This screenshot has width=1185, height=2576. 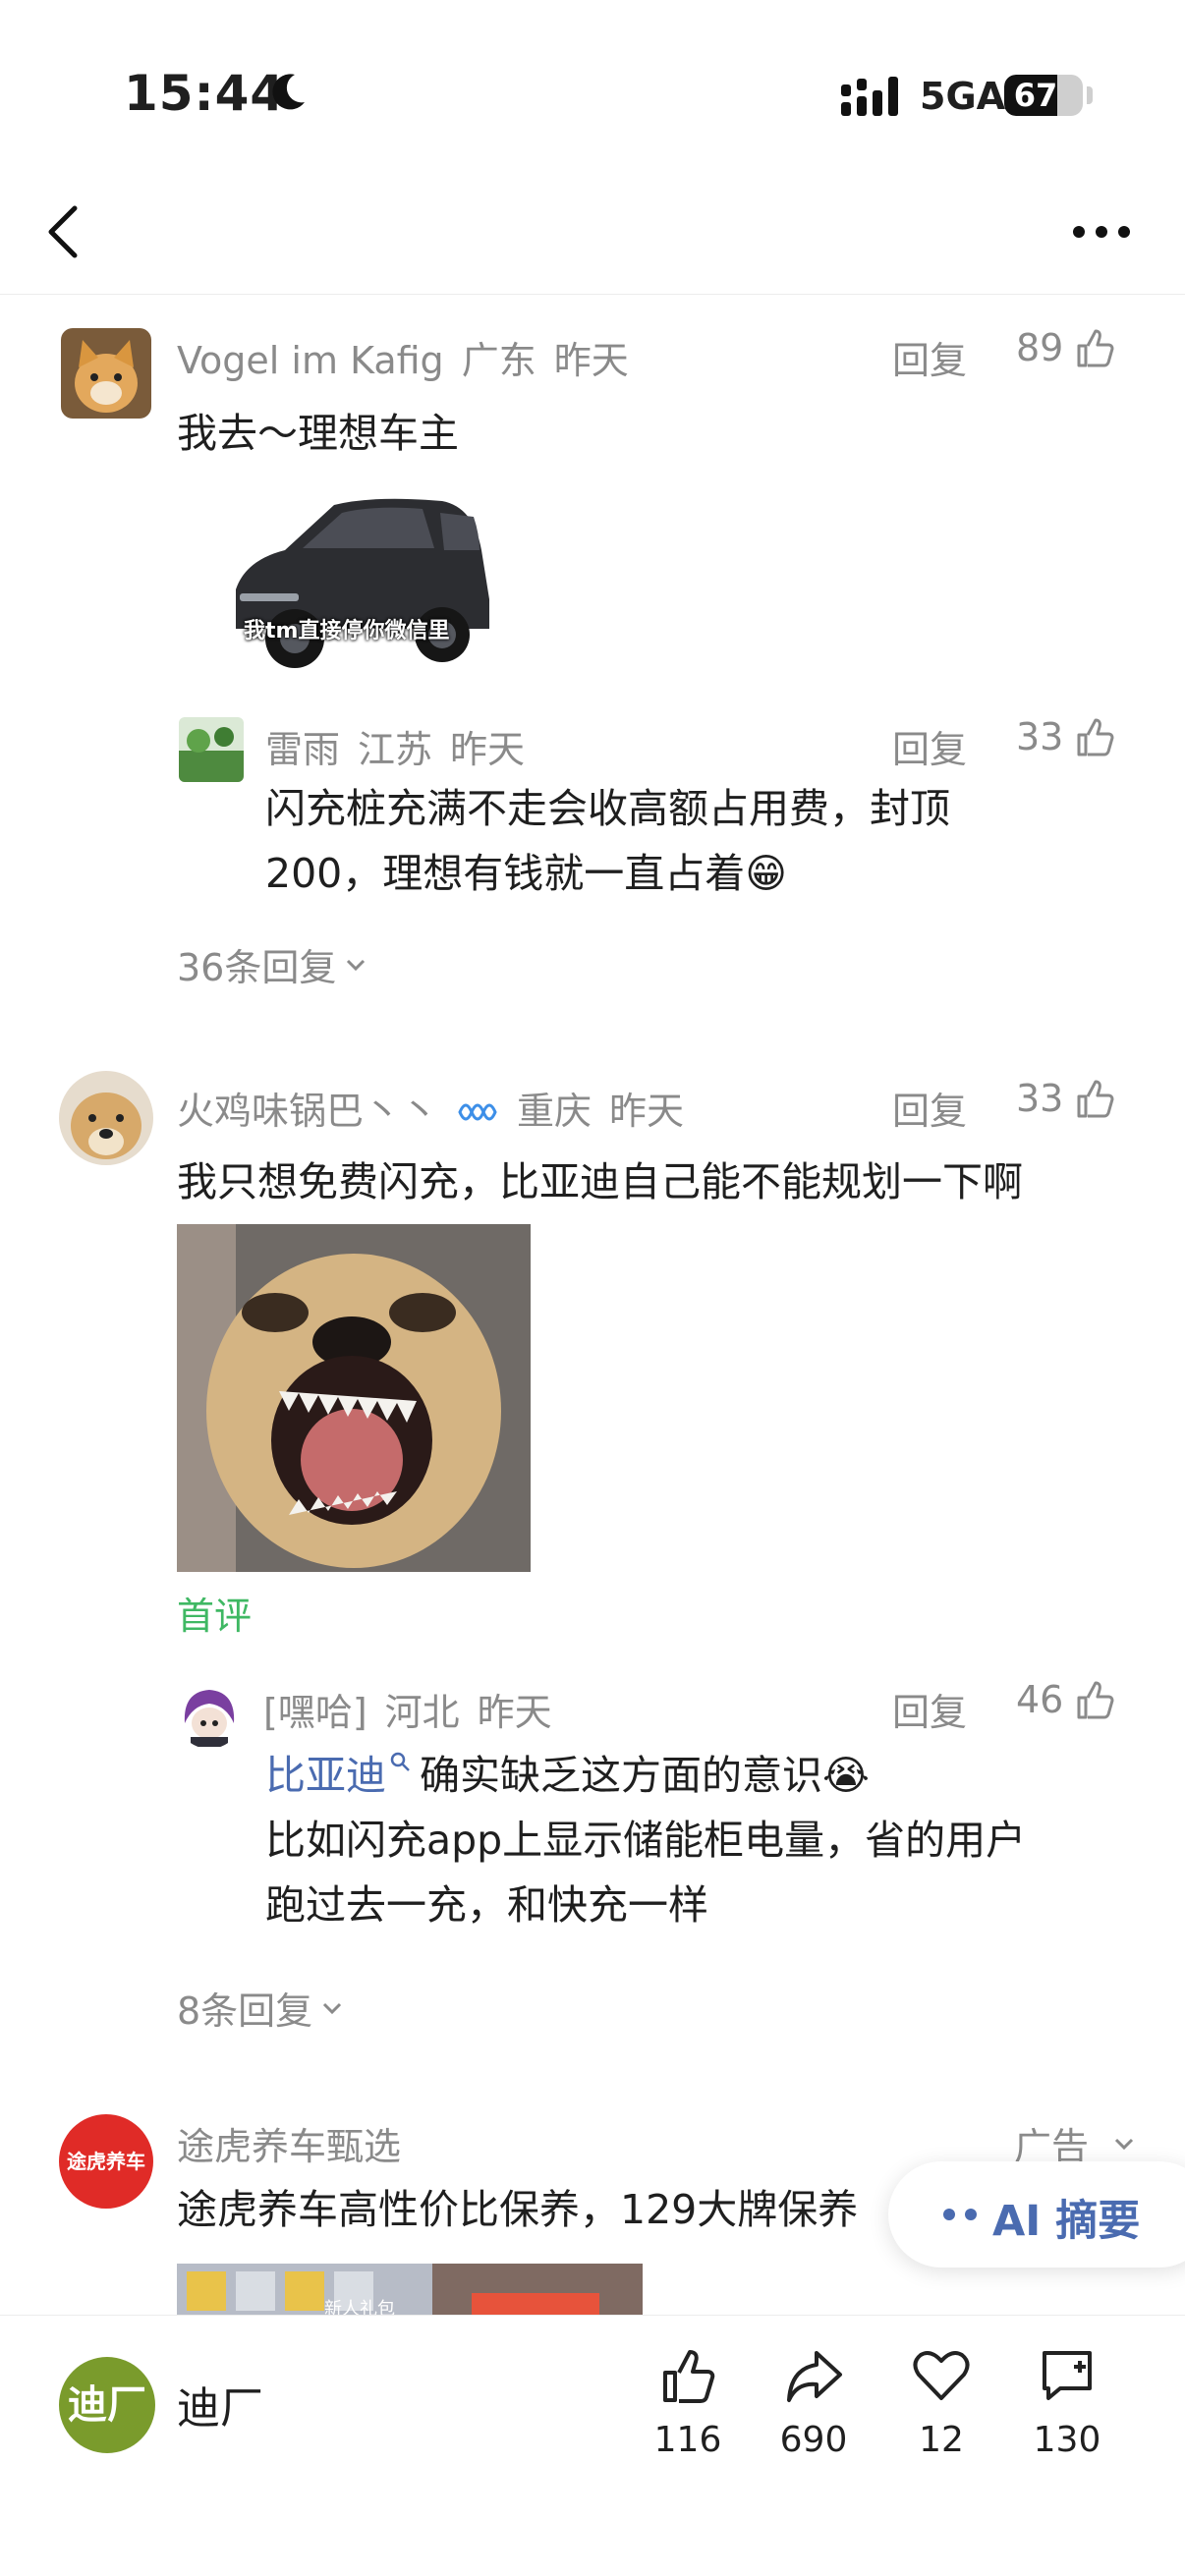 What do you see at coordinates (645, 1775) in the screenshot?
I see `reply-text-rest: 确实缺乏这方面的意识😭` at bounding box center [645, 1775].